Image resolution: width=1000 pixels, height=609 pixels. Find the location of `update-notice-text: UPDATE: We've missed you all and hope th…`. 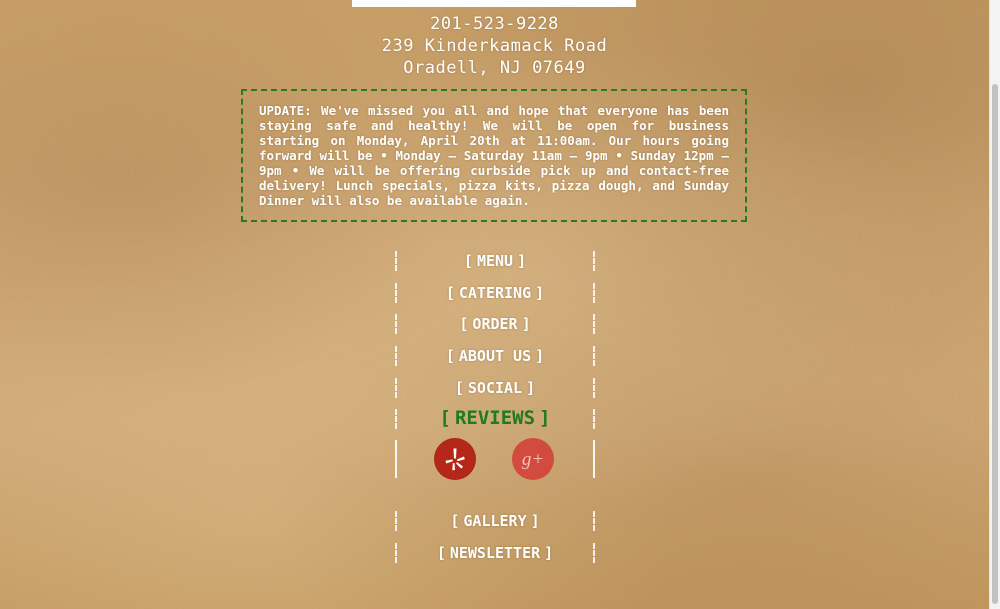

update-notice-text: UPDATE: We've missed you all and hope th… is located at coordinates (494, 155).